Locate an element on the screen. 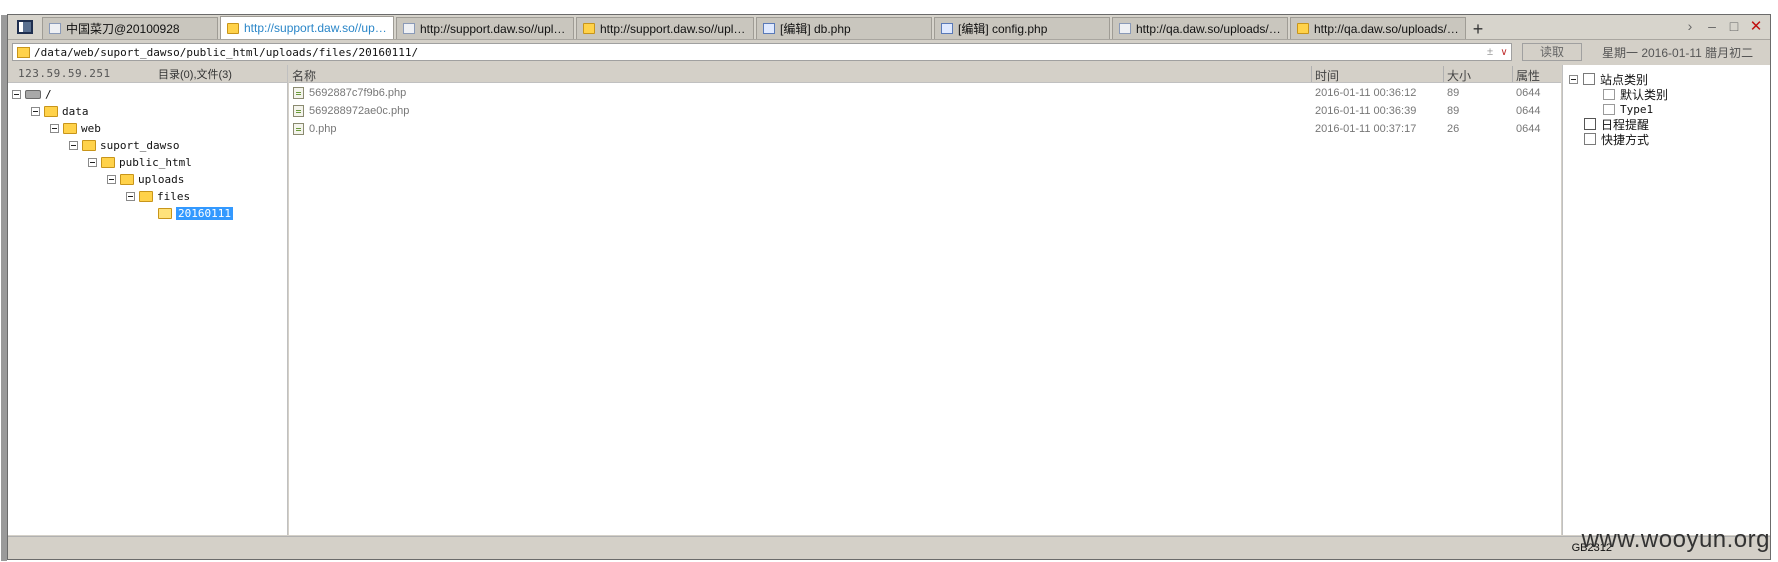 This screenshot has height=562, width=1778. tab-home: 中国菜刀@20100928 is located at coordinates (130, 28).